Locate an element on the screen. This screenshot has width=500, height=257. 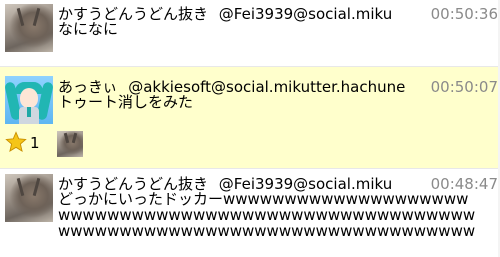
favorites-row: 1 is located at coordinates (50, 144).